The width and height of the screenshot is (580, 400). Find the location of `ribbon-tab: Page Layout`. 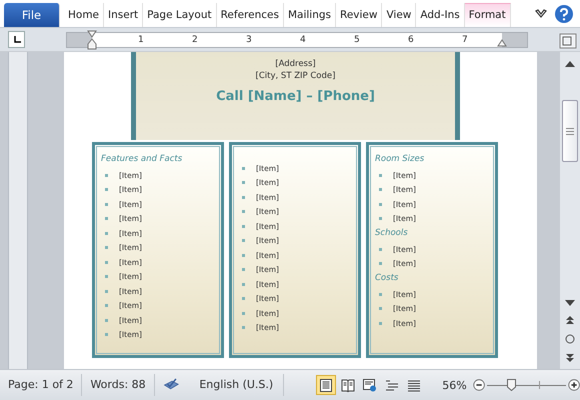

ribbon-tab: Page Layout is located at coordinates (180, 14).